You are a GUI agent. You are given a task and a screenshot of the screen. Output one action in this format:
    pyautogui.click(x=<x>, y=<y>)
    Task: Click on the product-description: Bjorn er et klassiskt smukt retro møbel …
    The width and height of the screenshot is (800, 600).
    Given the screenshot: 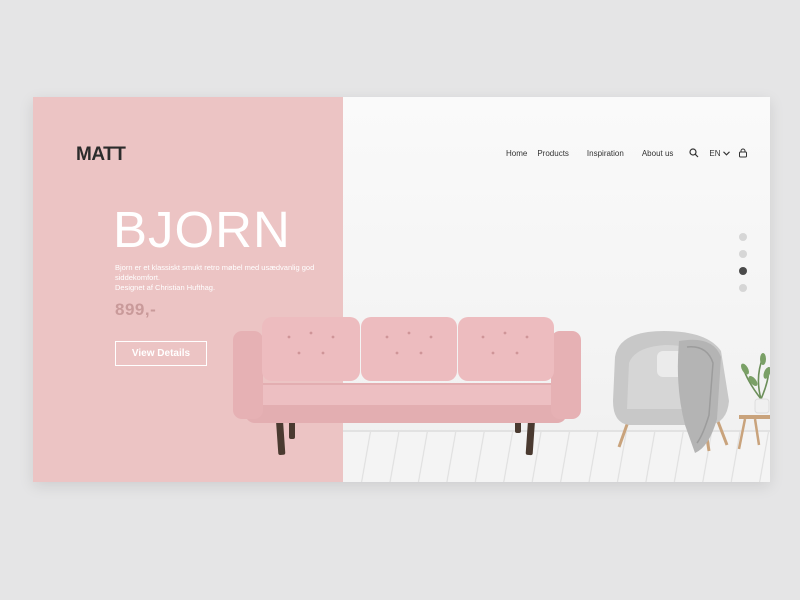 What is the action you would take?
    pyautogui.click(x=222, y=278)
    